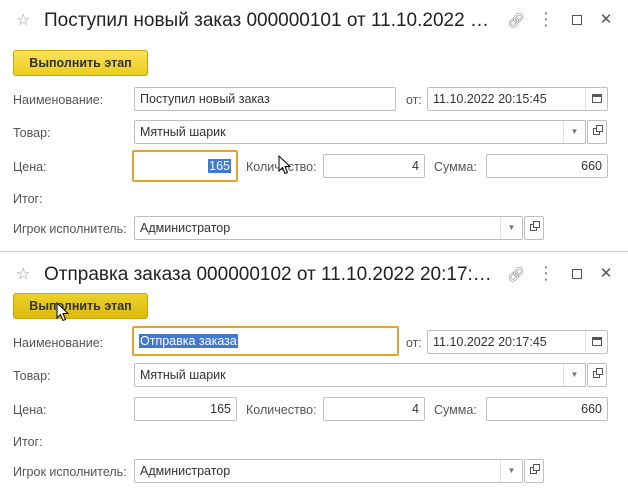 The width and height of the screenshot is (628, 494). Describe the element at coordinates (517, 342) in the screenshot. I see `date-field: 11.10.2022 20:17:45` at that location.